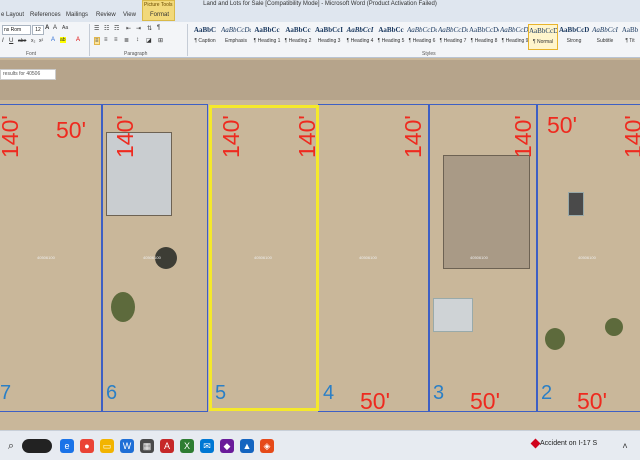 The image size is (640, 460). I want to click on style-heading-8: AaBbCcDc ¶ Heading 8, so click(484, 37).